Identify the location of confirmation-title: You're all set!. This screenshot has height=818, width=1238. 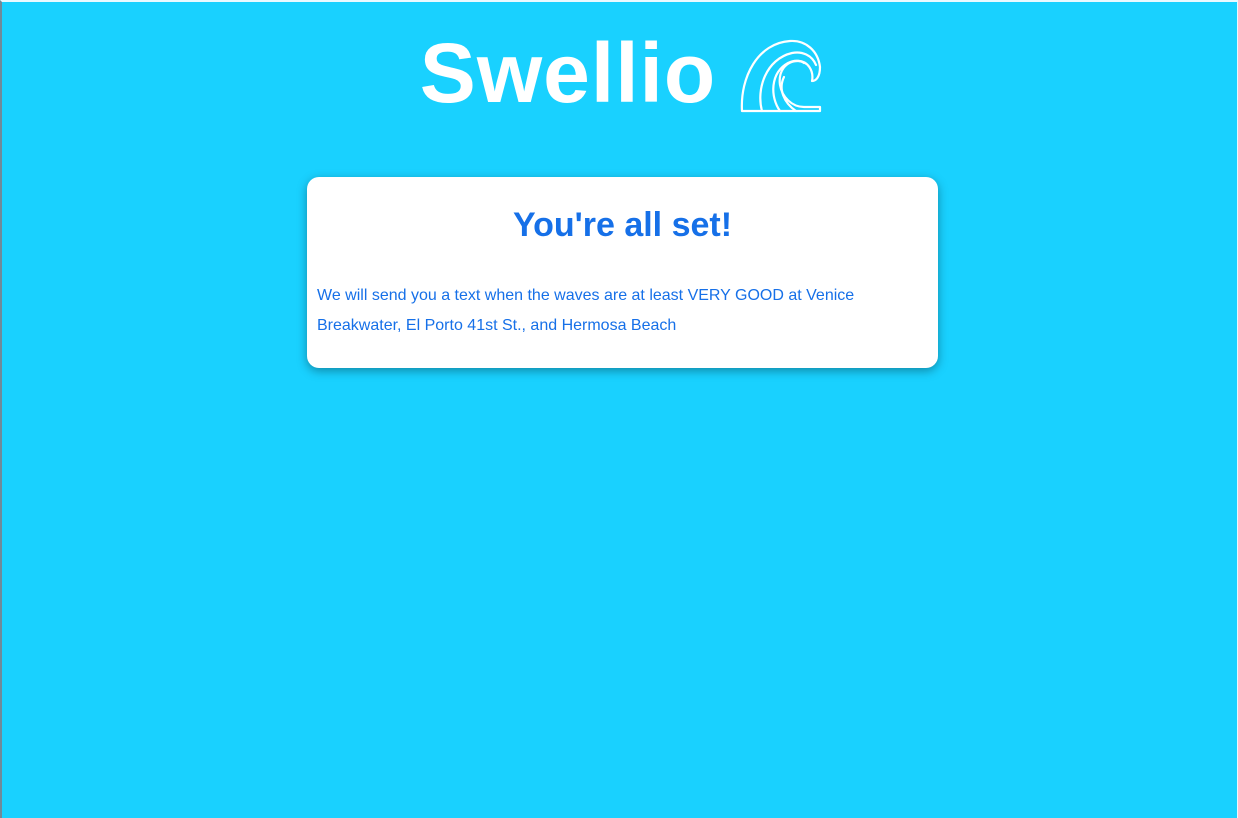
(622, 225).